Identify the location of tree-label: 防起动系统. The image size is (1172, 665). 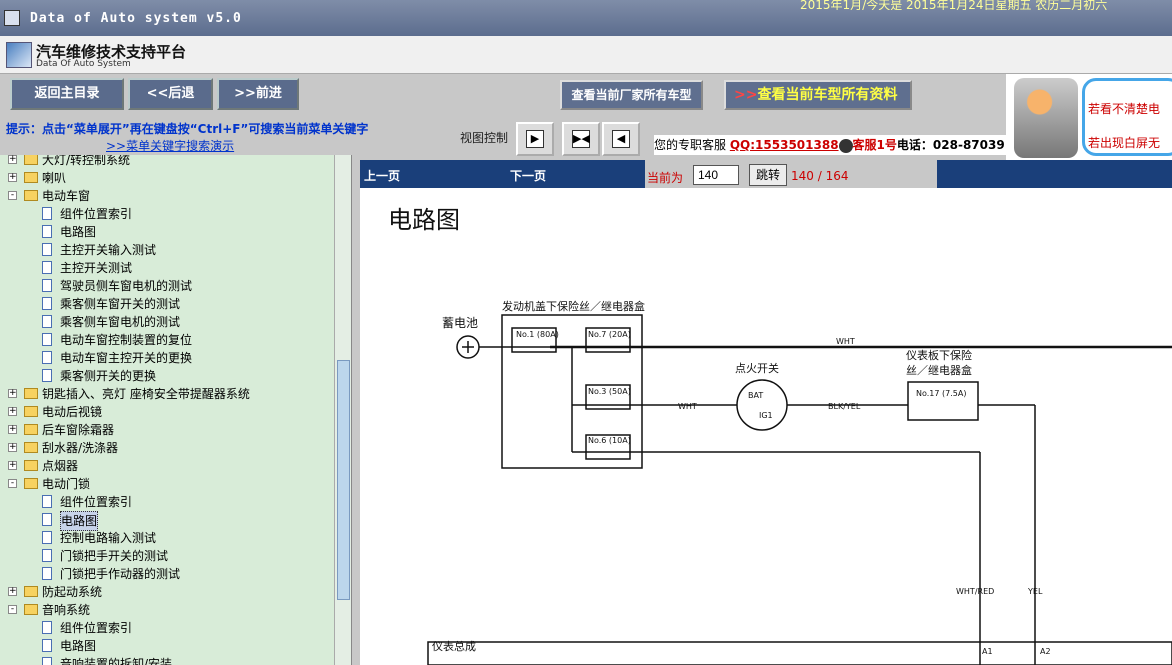
(72, 592).